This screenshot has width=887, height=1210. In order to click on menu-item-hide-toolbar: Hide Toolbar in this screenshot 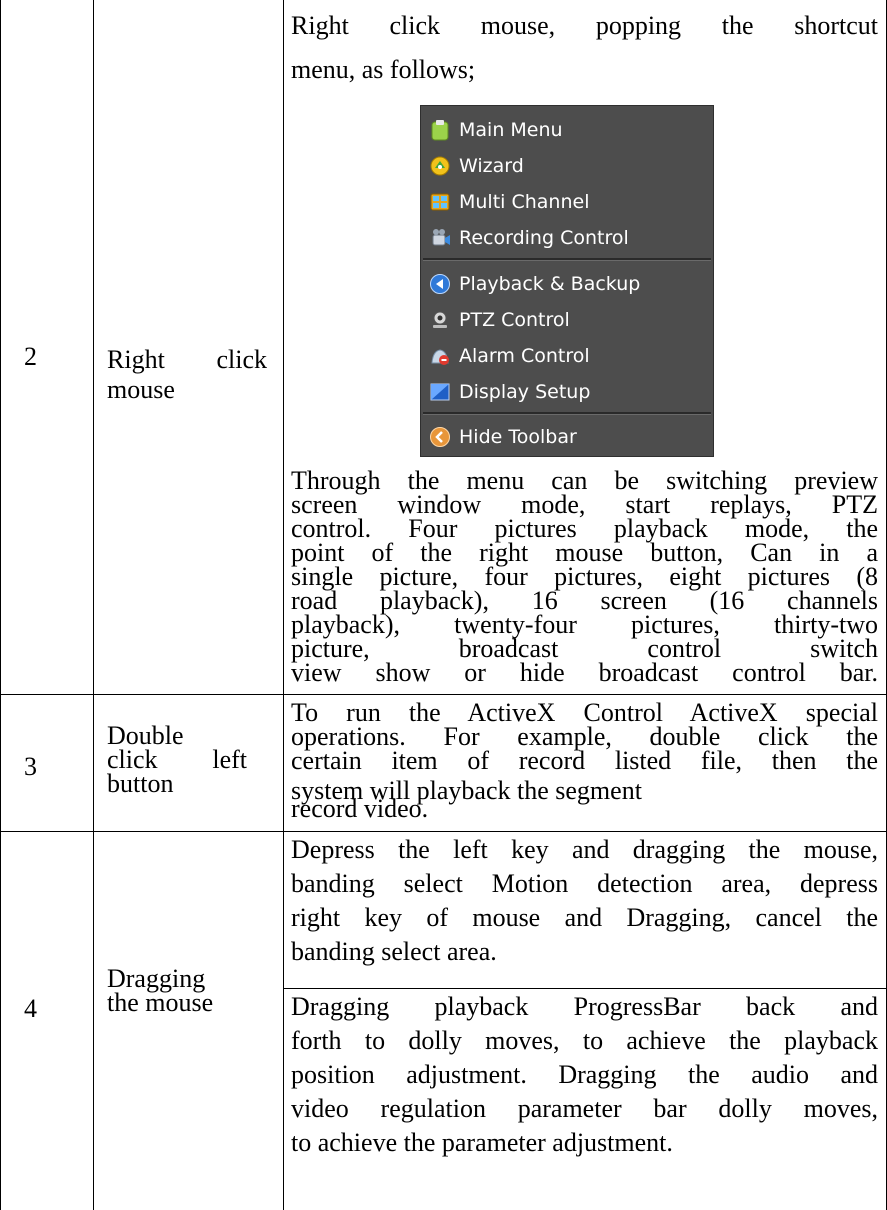, I will do `click(569, 437)`.